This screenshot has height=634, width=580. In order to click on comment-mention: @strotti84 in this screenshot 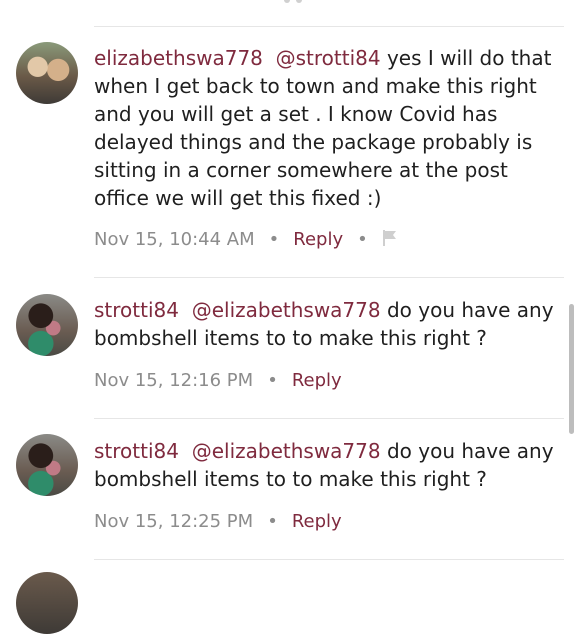, I will do `click(328, 58)`.